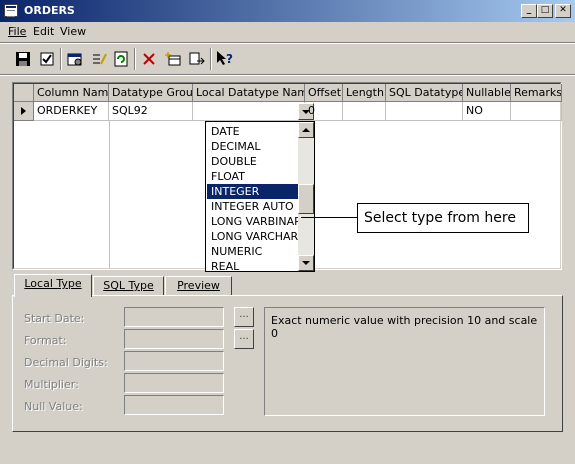 This screenshot has height=464, width=575. What do you see at coordinates (11, 10) in the screenshot?
I see `table-app-icon` at bounding box center [11, 10].